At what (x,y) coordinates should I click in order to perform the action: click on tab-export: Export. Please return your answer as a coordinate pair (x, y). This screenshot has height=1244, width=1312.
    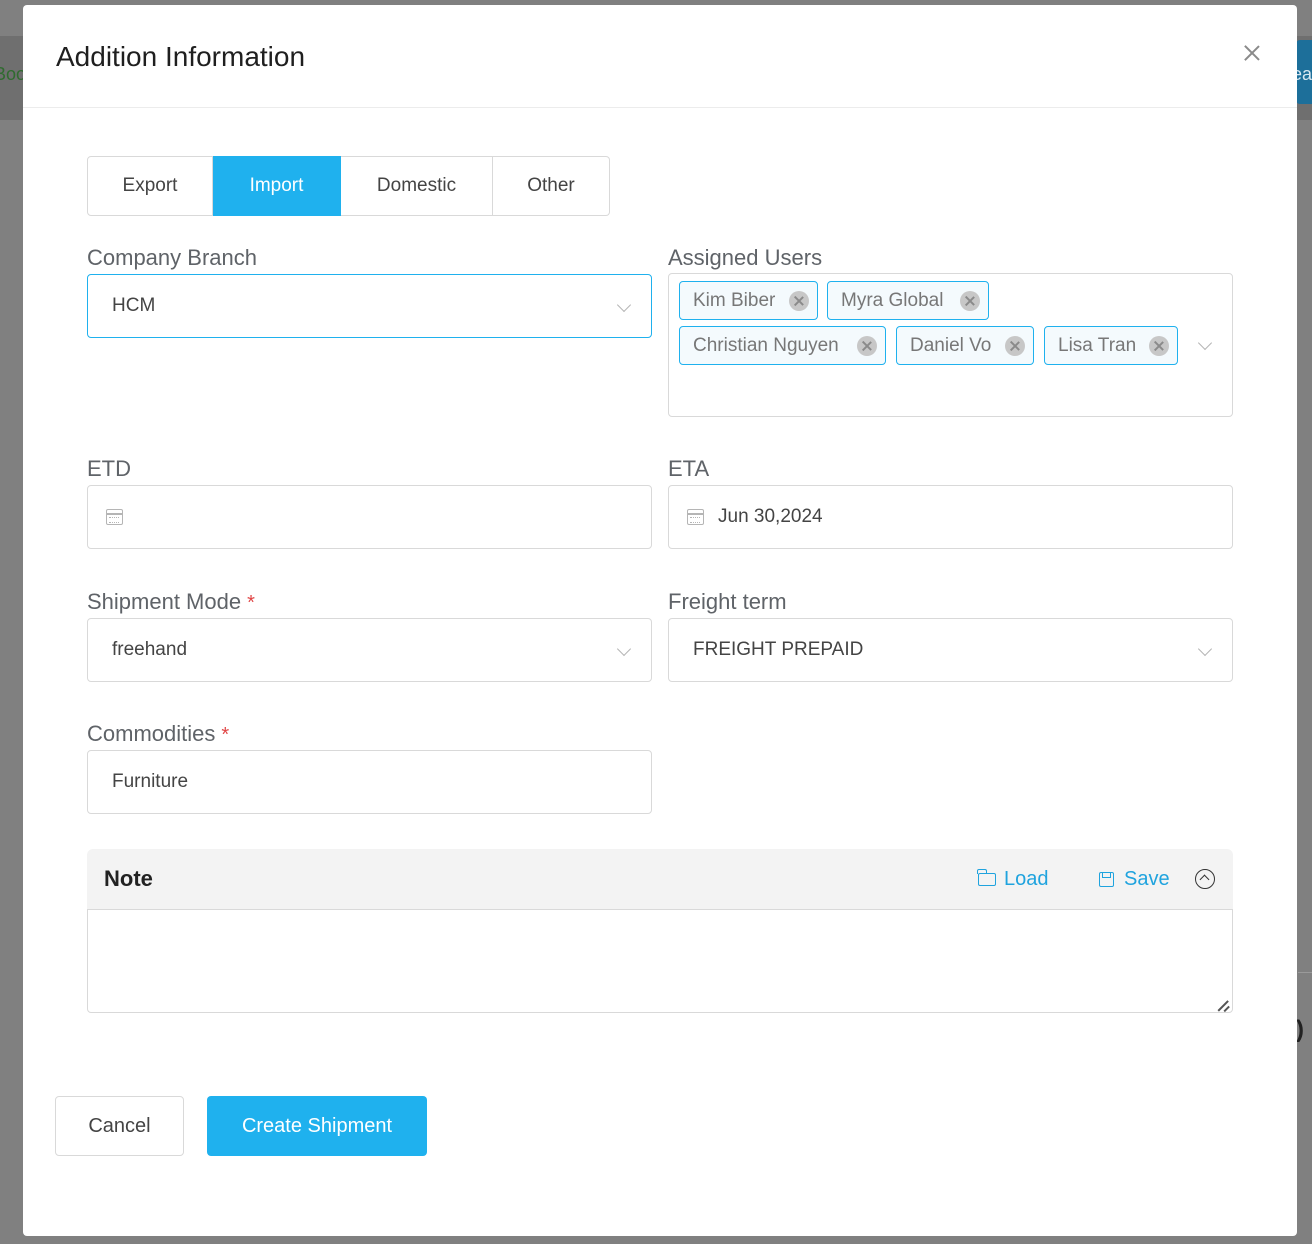
    Looking at the image, I should click on (150, 186).